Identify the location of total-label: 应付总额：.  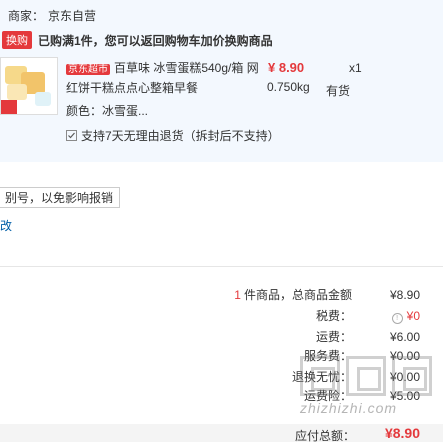
(324, 436).